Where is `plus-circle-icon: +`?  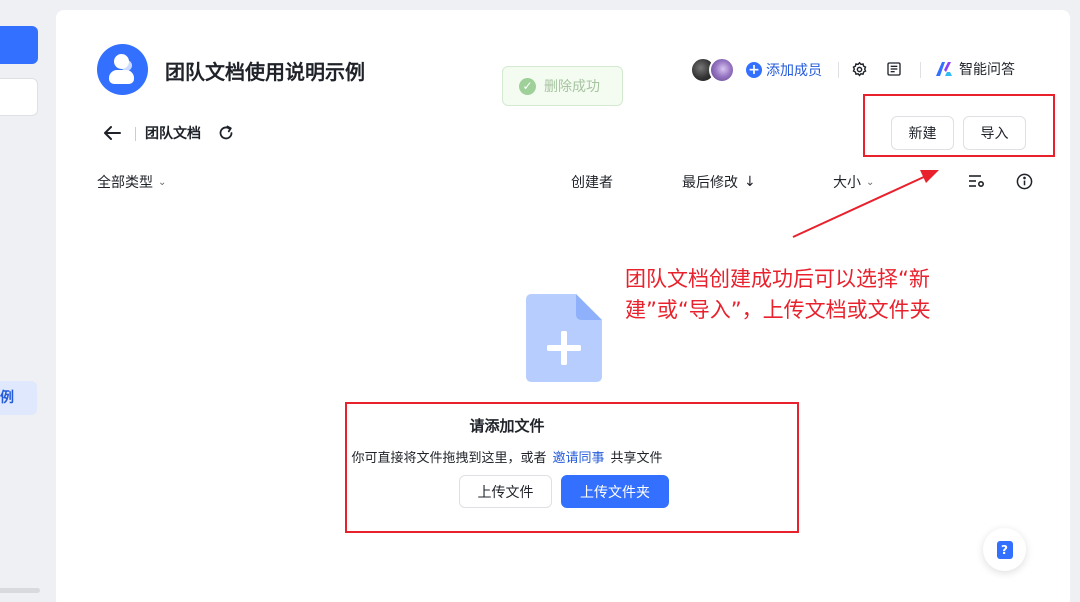
plus-circle-icon: + is located at coordinates (754, 70).